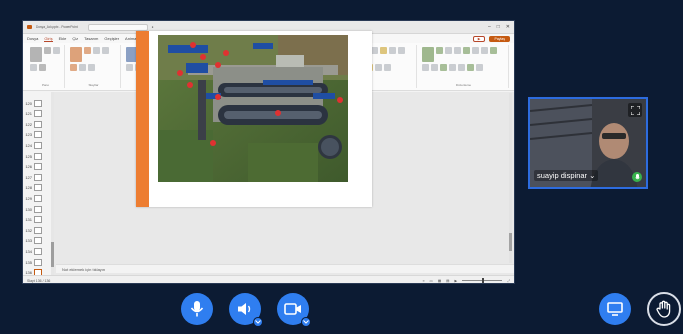 The image size is (683, 334). What do you see at coordinates (37, 241) in the screenshot?
I see `slide-thumbnail: 133` at bounding box center [37, 241].